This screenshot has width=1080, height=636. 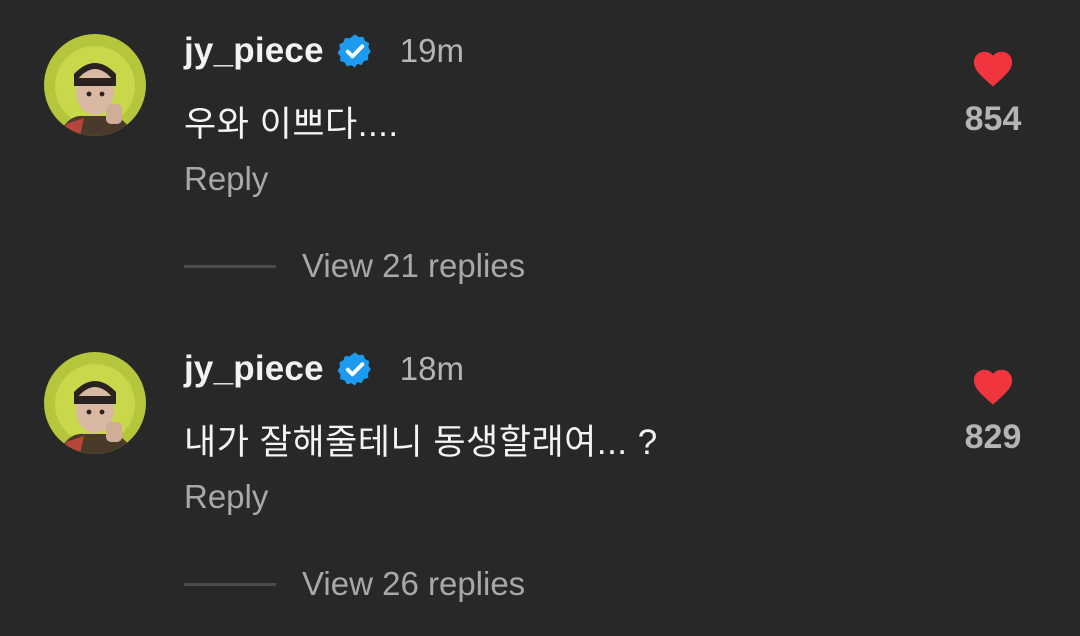 I want to click on comment-header: jy_piece 19m, so click(x=324, y=51).